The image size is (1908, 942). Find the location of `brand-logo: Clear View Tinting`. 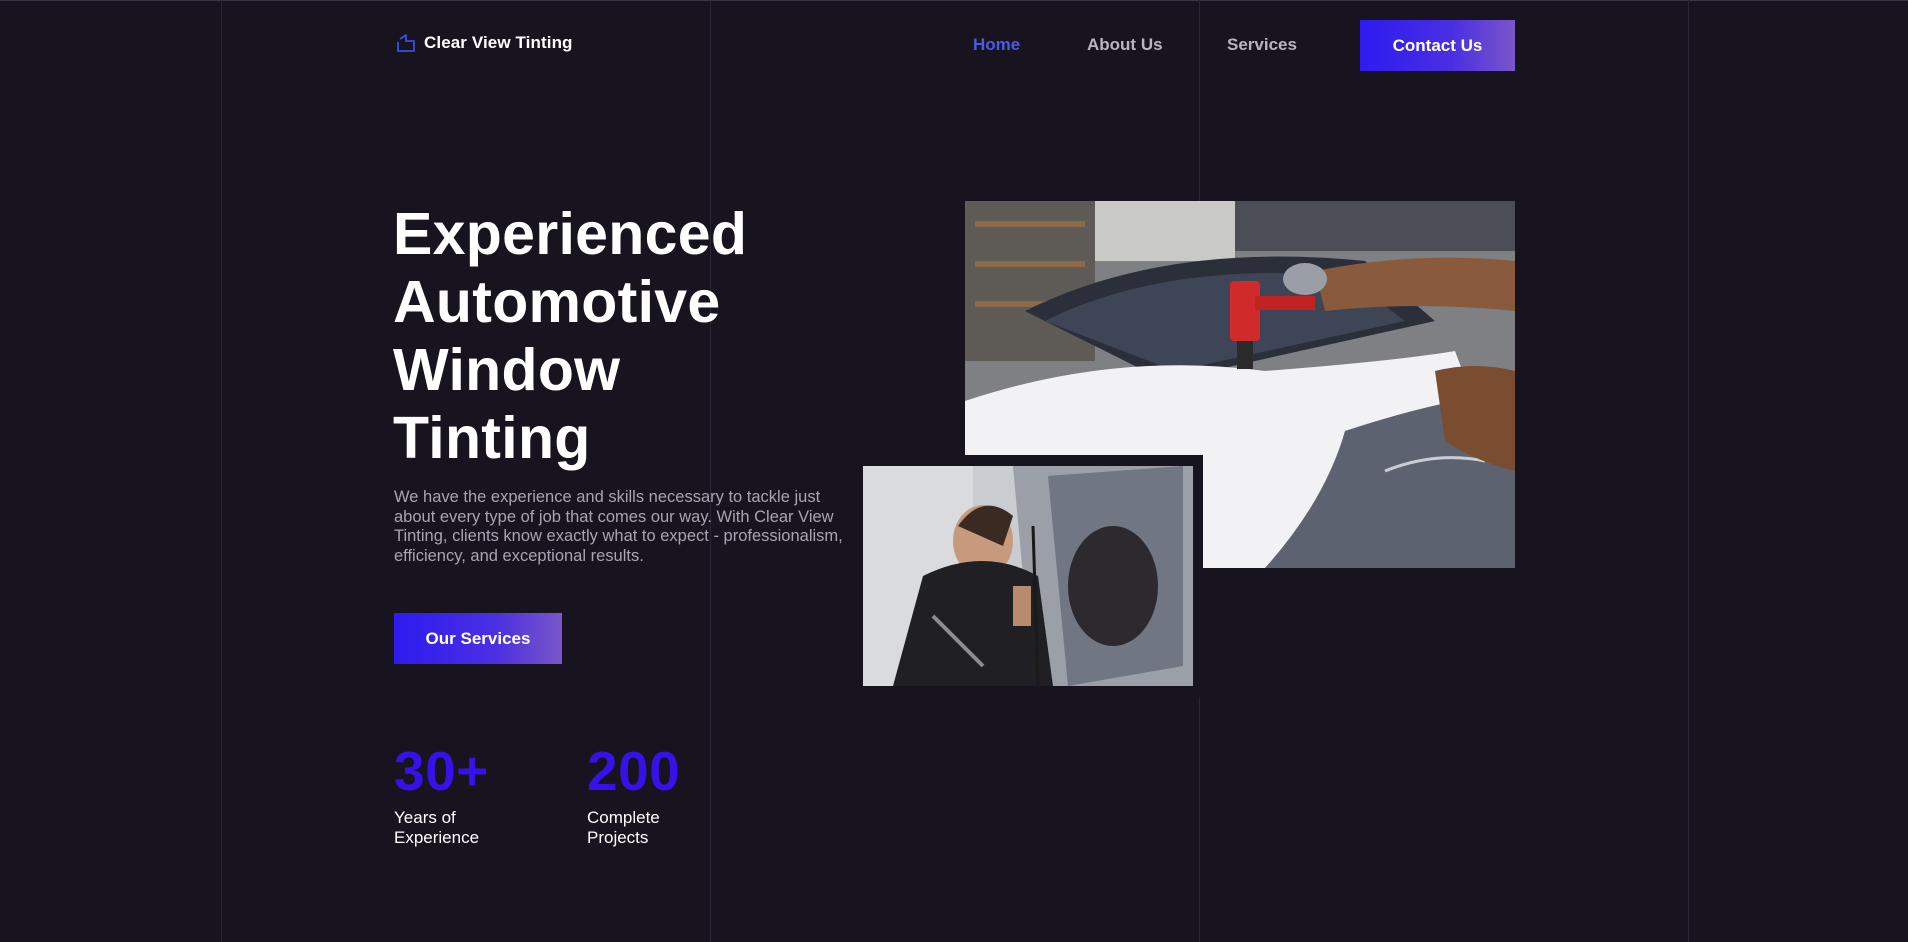

brand-logo: Clear View Tinting is located at coordinates (484, 43).